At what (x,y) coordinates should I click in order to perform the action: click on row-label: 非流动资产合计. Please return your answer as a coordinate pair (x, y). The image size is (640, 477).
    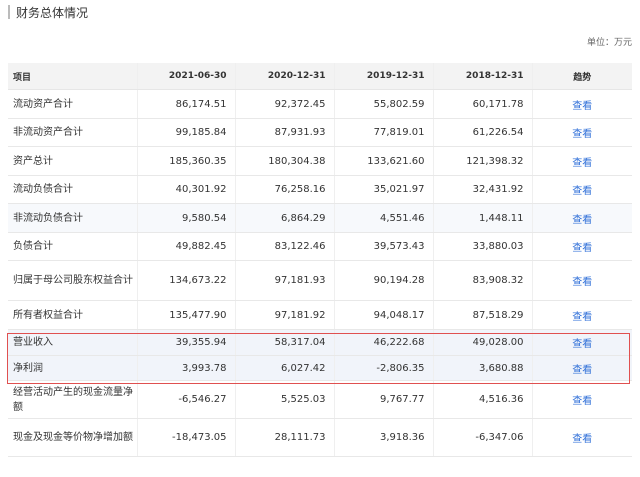
    Looking at the image, I should click on (72, 132).